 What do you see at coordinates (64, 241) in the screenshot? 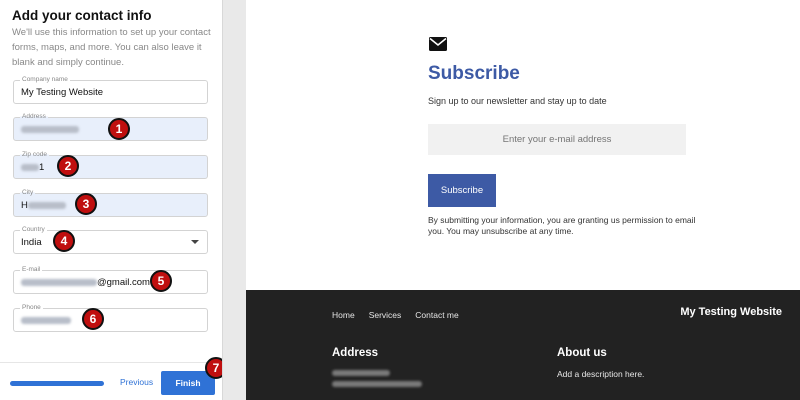
I see `annotation-badge-4: 4` at bounding box center [64, 241].